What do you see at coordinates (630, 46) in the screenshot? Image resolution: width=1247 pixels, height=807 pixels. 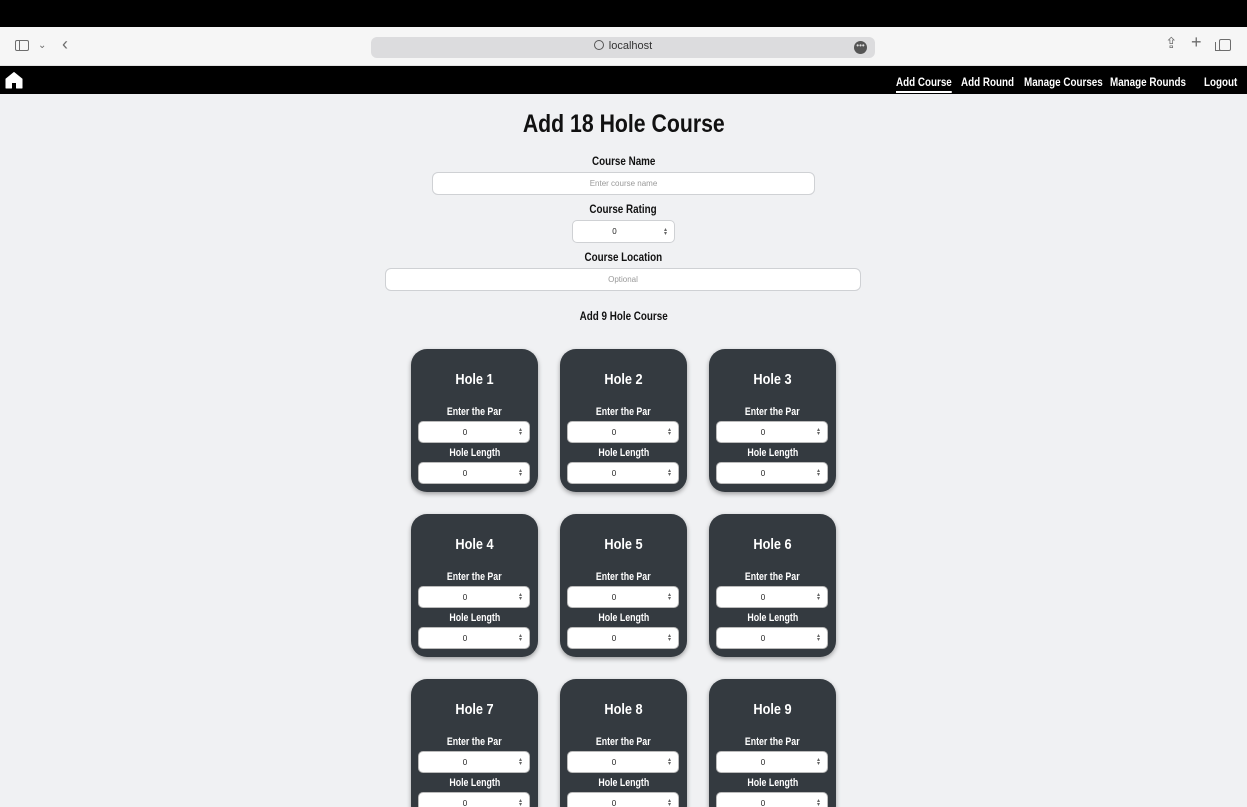 I see `url-text: localhost` at bounding box center [630, 46].